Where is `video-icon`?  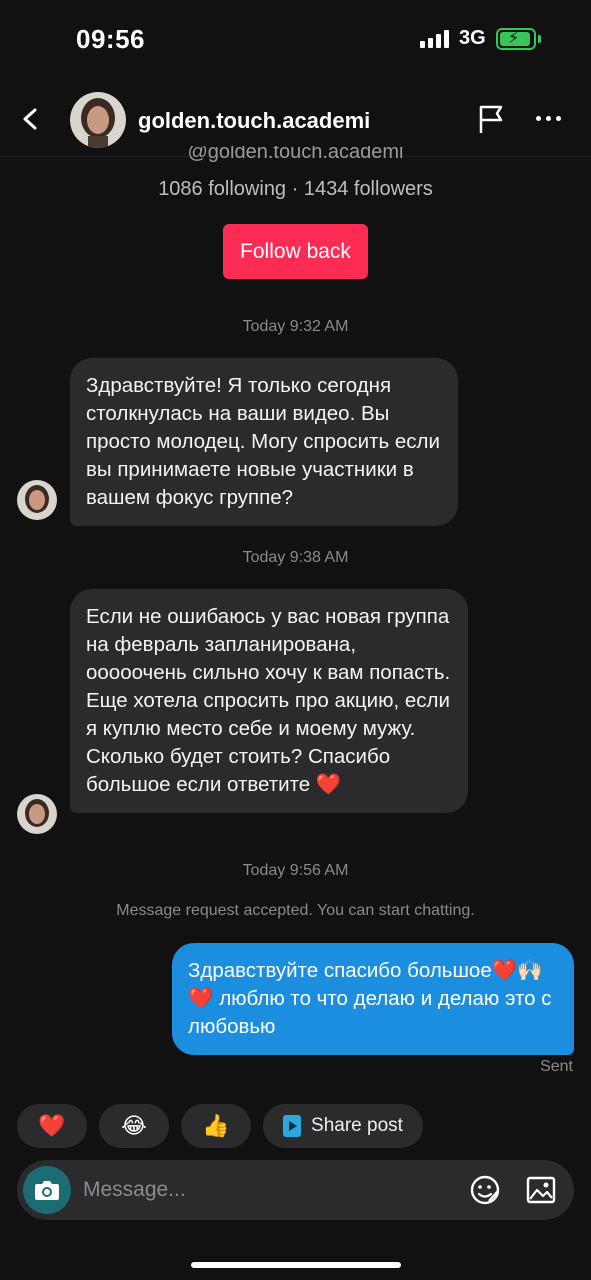
video-icon is located at coordinates (292, 1126).